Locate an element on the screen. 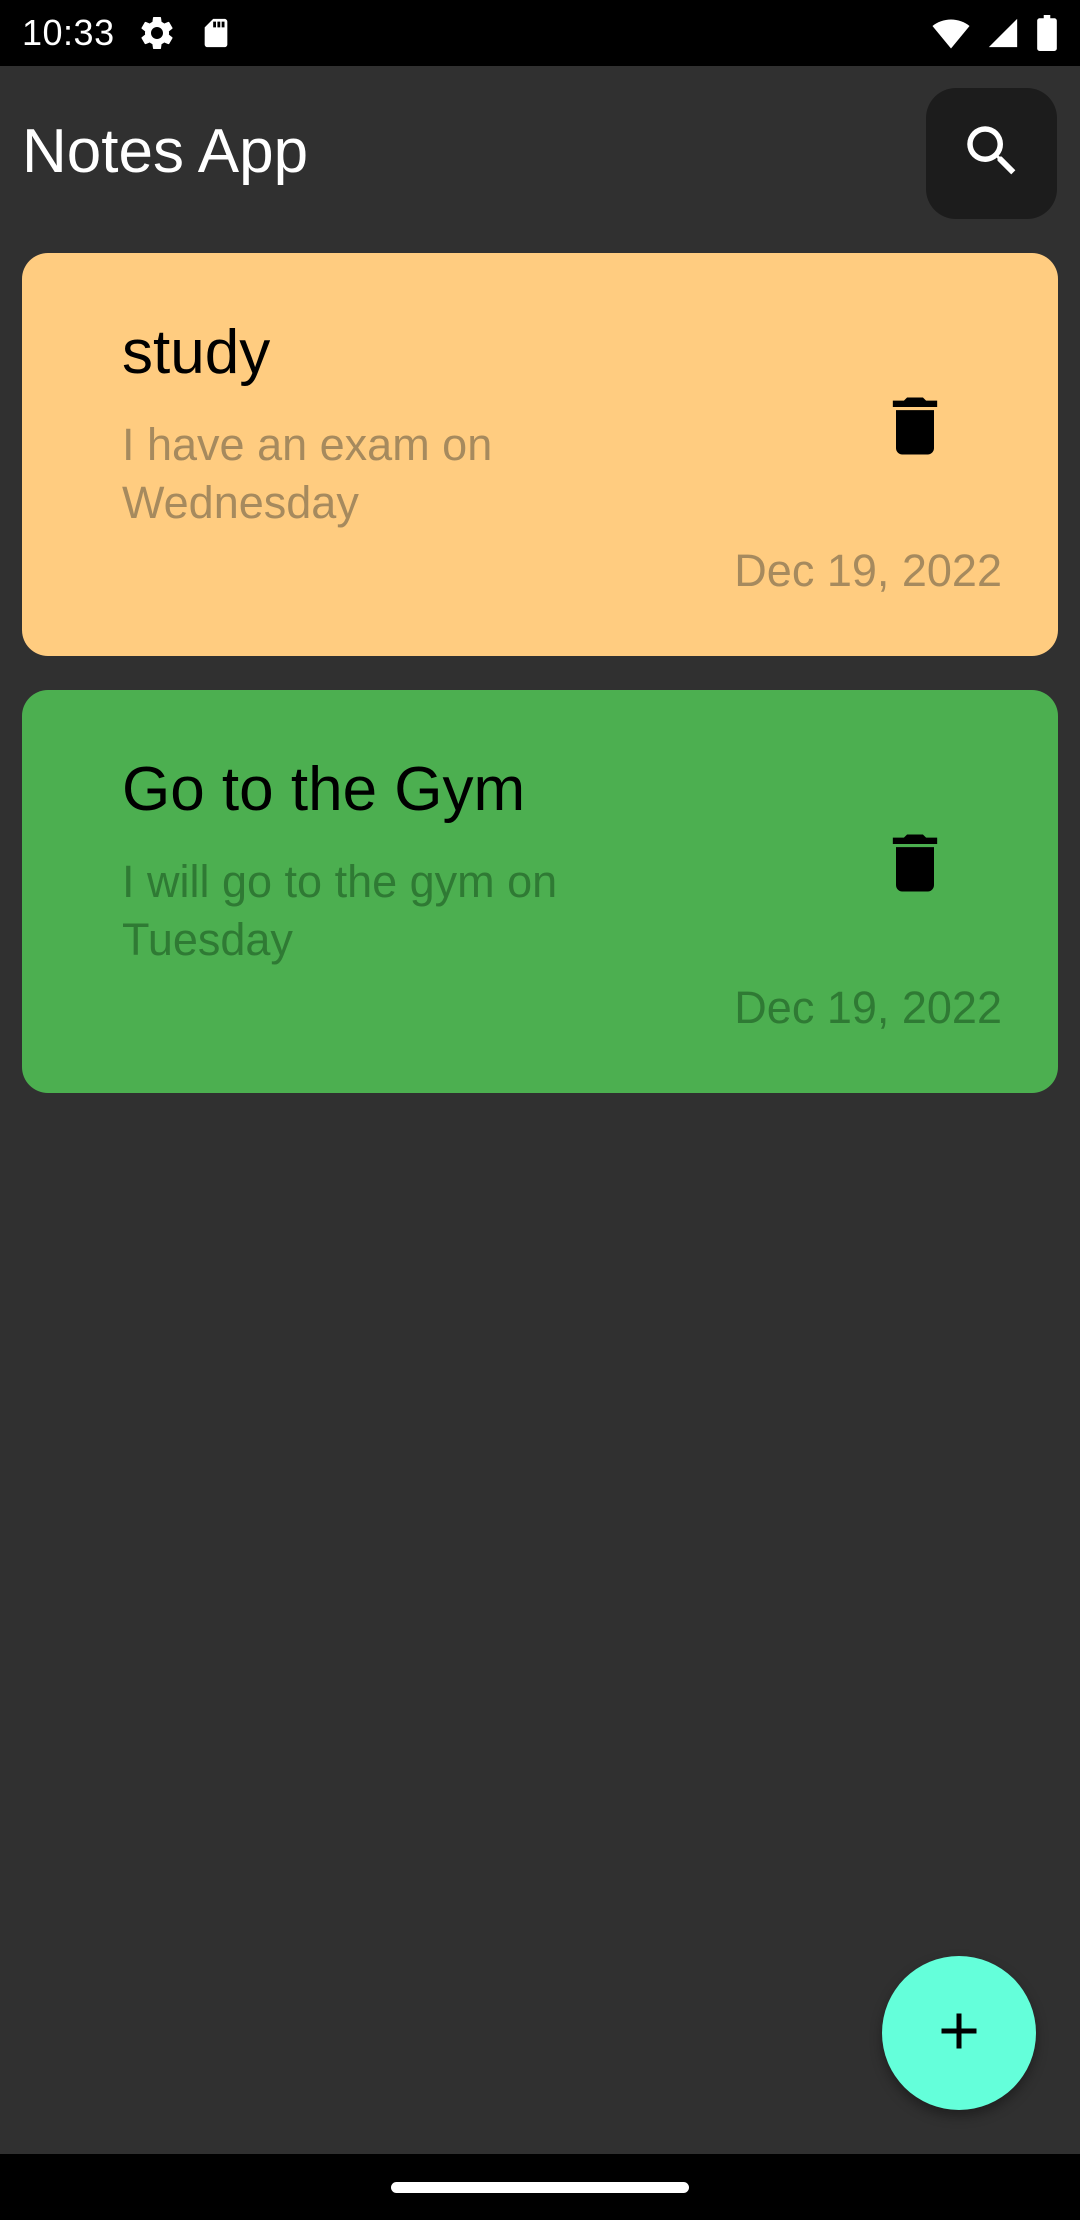 The height and width of the screenshot is (2220, 1080). status-time: 10:33 is located at coordinates (68, 32).